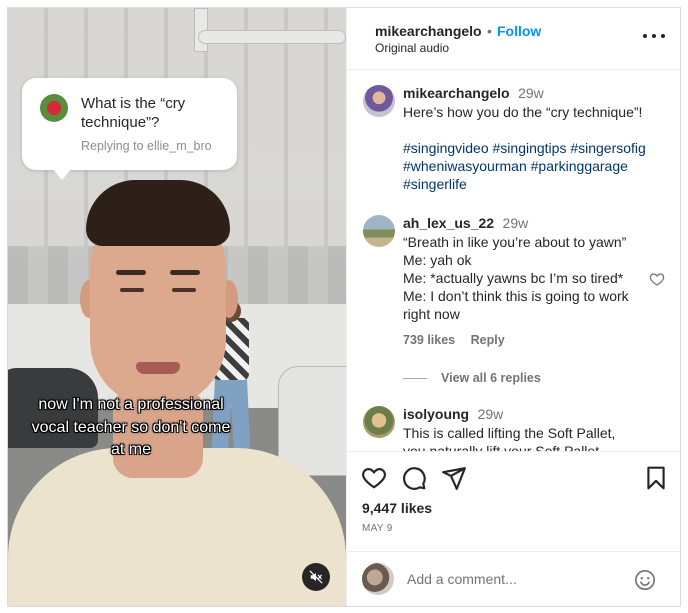  Describe the element at coordinates (656, 478) in the screenshot. I see `bookmark-icon` at that location.